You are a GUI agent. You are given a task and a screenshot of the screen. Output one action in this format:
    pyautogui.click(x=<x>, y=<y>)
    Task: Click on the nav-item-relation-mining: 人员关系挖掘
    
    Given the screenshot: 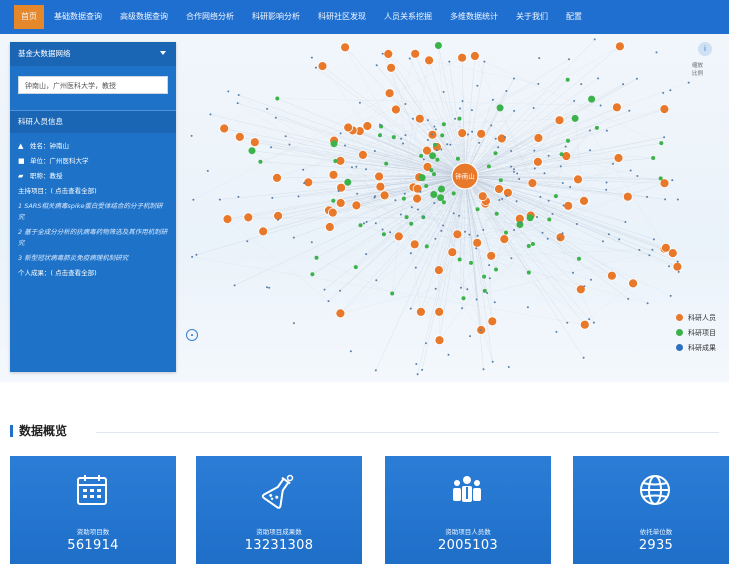 What is the action you would take?
    pyautogui.click(x=408, y=17)
    